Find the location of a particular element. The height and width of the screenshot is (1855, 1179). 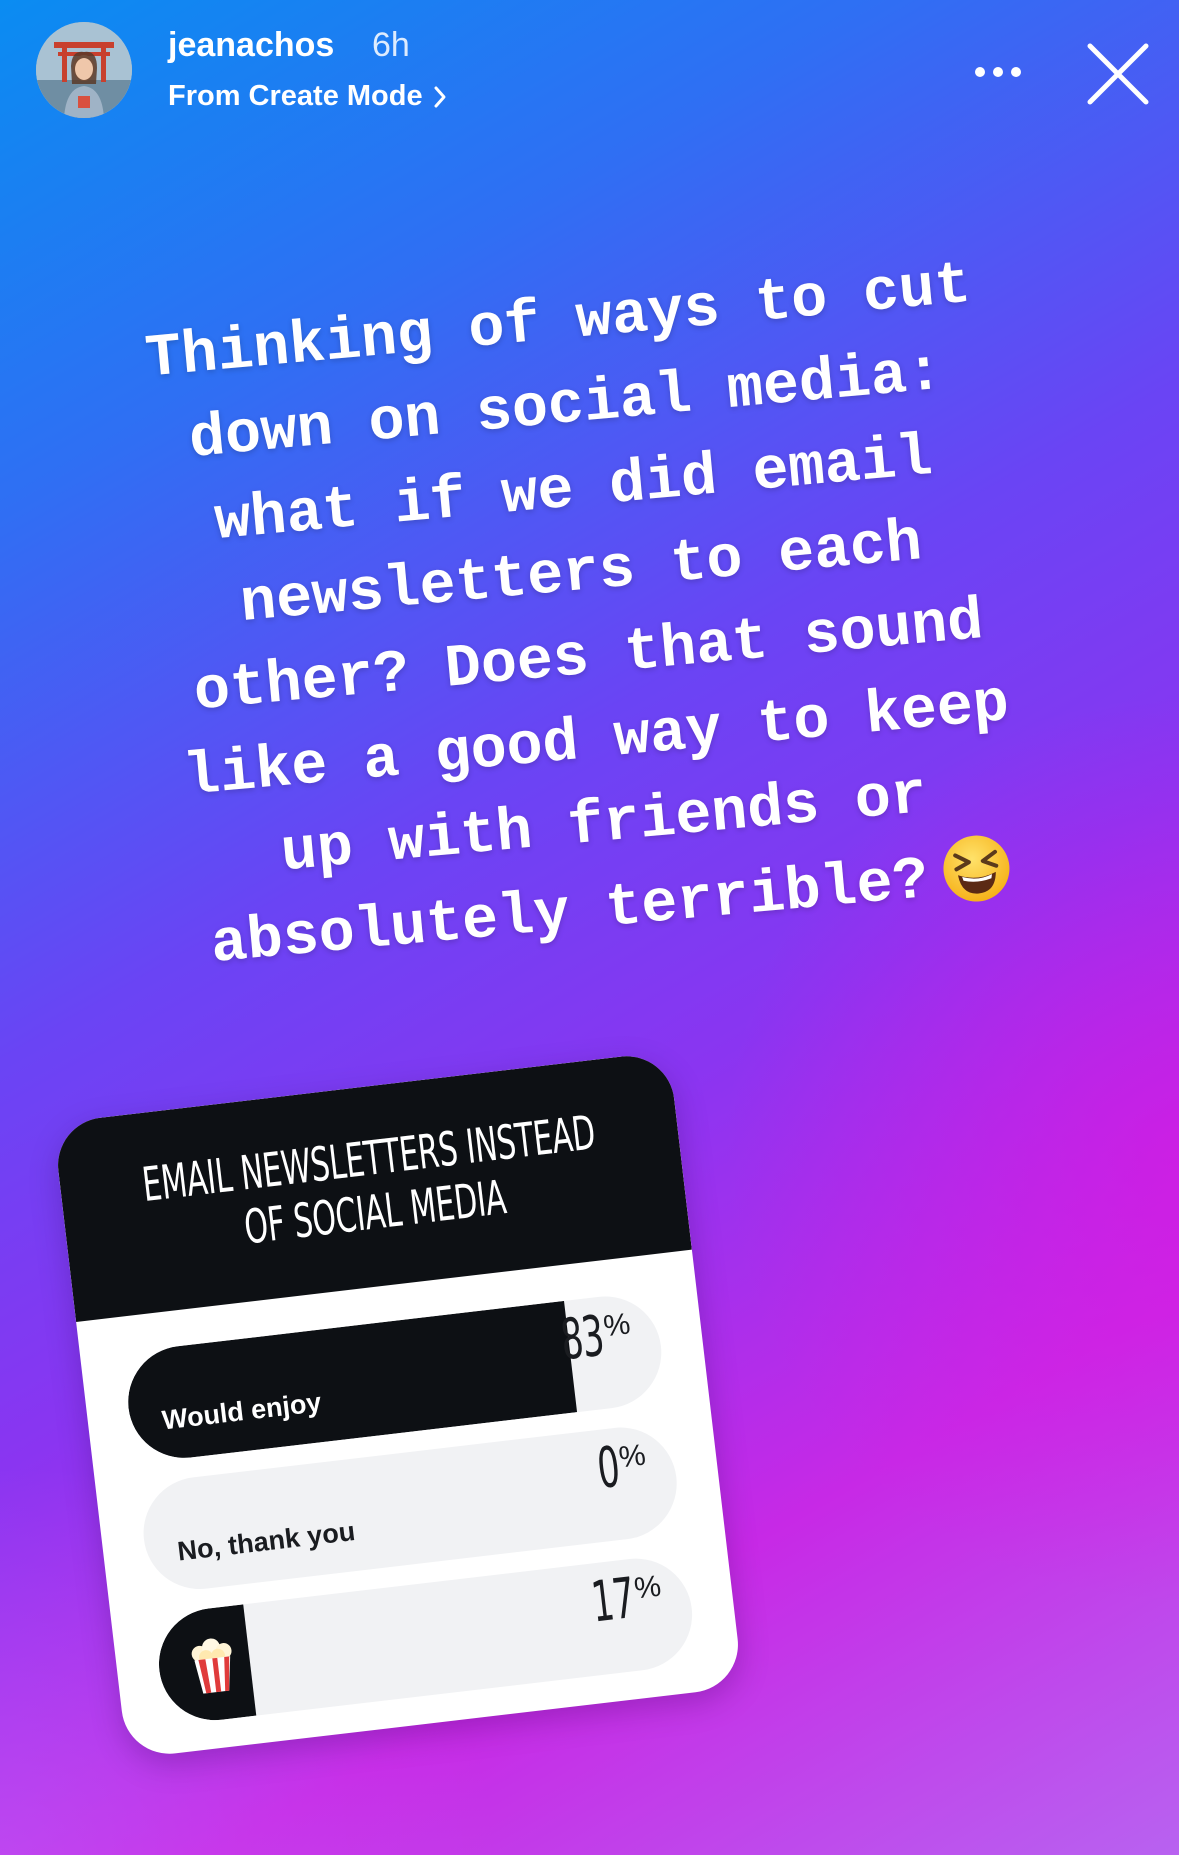

avatar is located at coordinates (84, 70).